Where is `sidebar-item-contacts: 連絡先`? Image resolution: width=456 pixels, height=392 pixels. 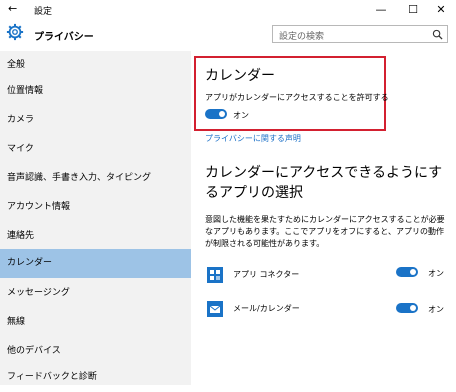
sidebar-item-contacts: 連絡先 is located at coordinates (95, 236).